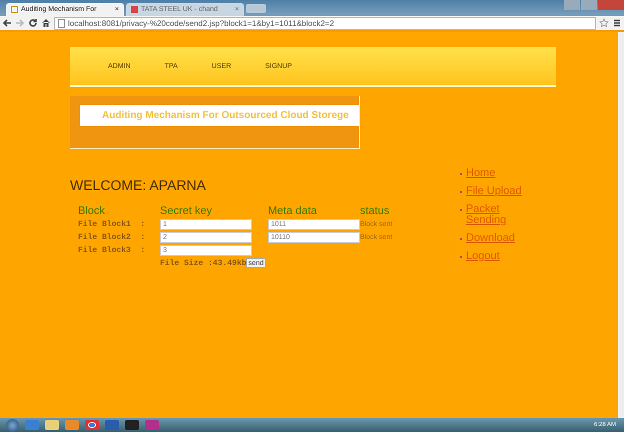 The image size is (624, 432). Describe the element at coordinates (138, 185) in the screenshot. I see `welcome-heading: WELCOME: APARNA` at that location.